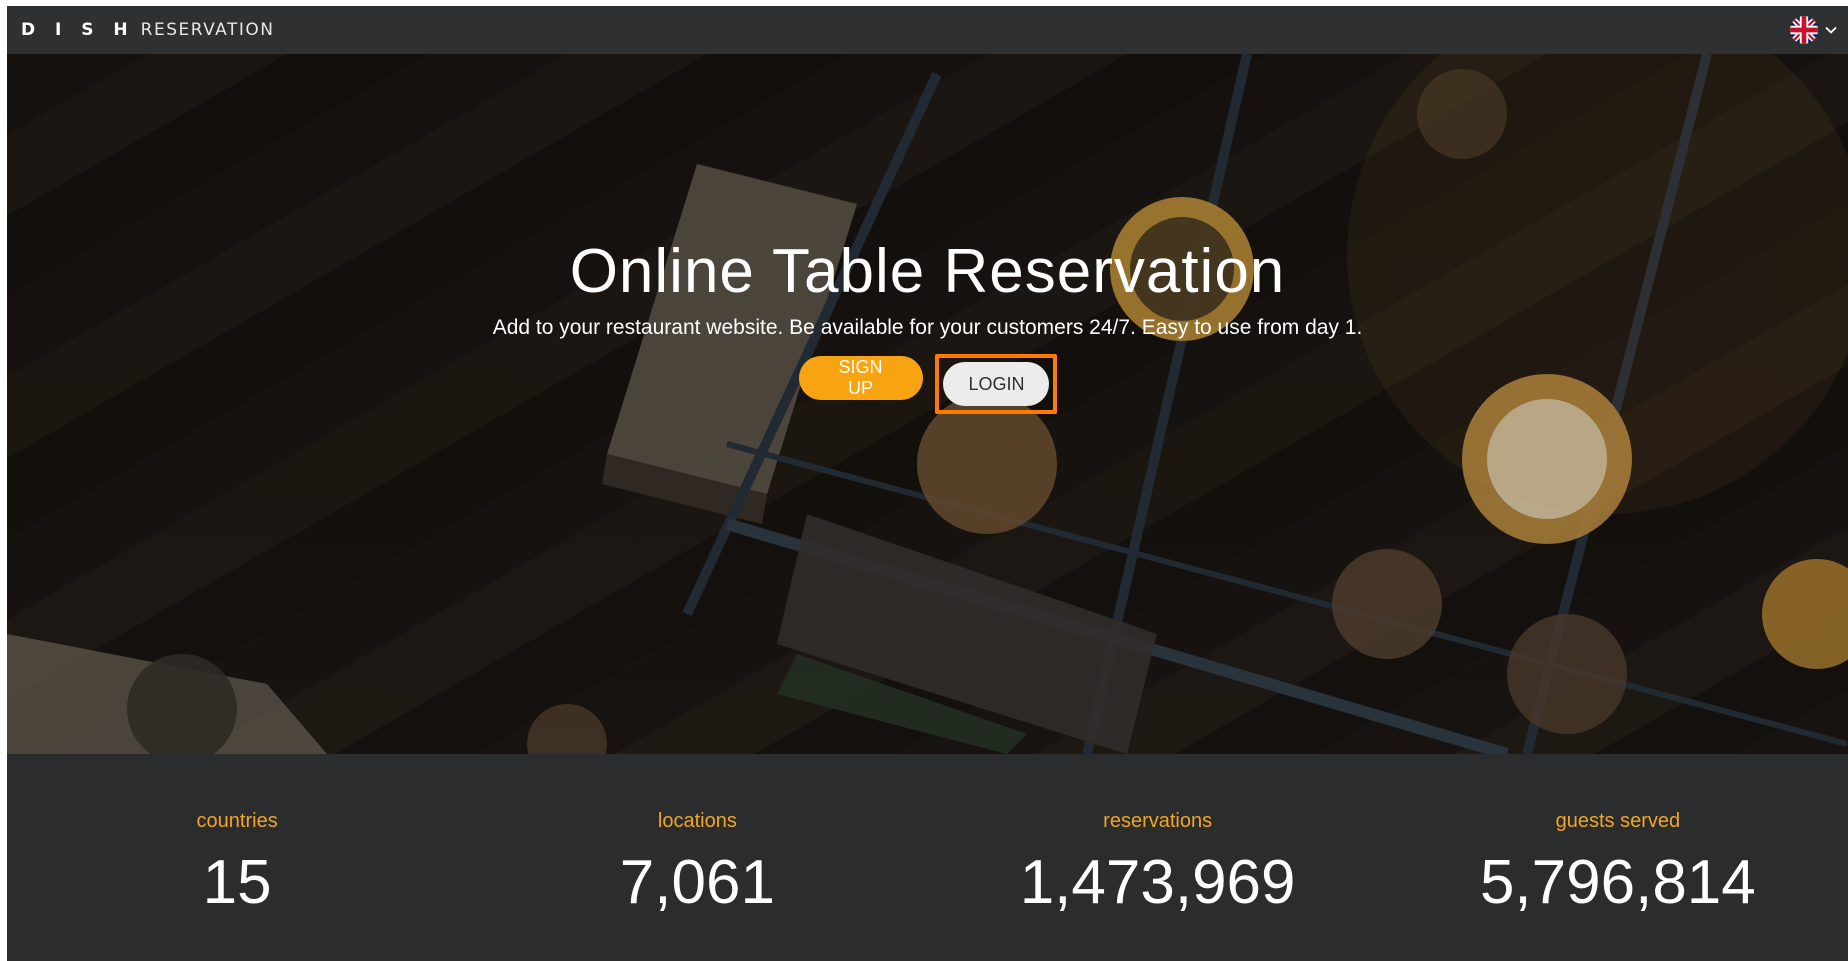 The width and height of the screenshot is (1848, 961). I want to click on stat-reservations: reservations 1,473,969, so click(1158, 857).